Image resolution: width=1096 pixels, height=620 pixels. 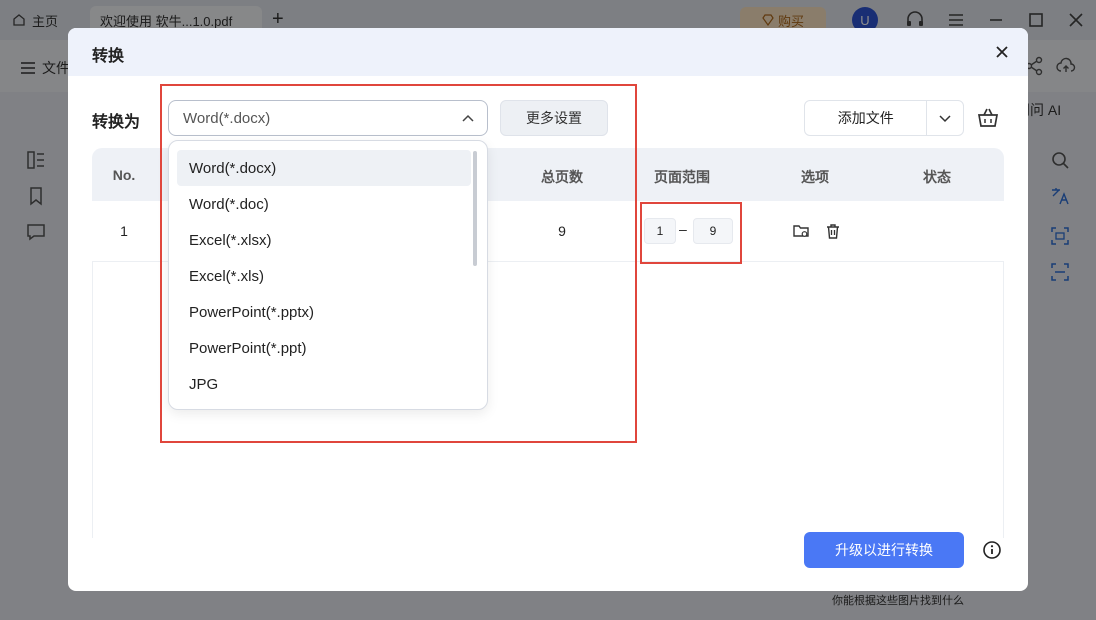 I want to click on dialog-header, so click(x=548, y=52).